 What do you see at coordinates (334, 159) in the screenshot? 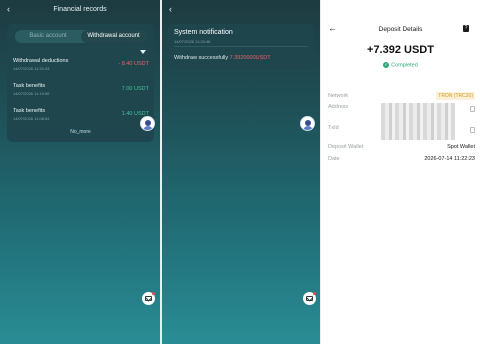
I see `date-label: Date` at bounding box center [334, 159].